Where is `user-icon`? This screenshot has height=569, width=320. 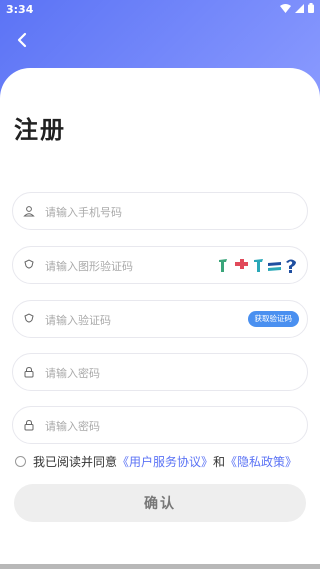
user-icon is located at coordinates (29, 211).